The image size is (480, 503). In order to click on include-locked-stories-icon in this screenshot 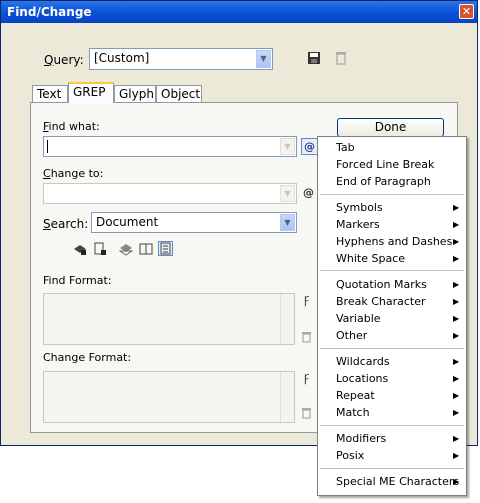, I will do `click(100, 249)`.